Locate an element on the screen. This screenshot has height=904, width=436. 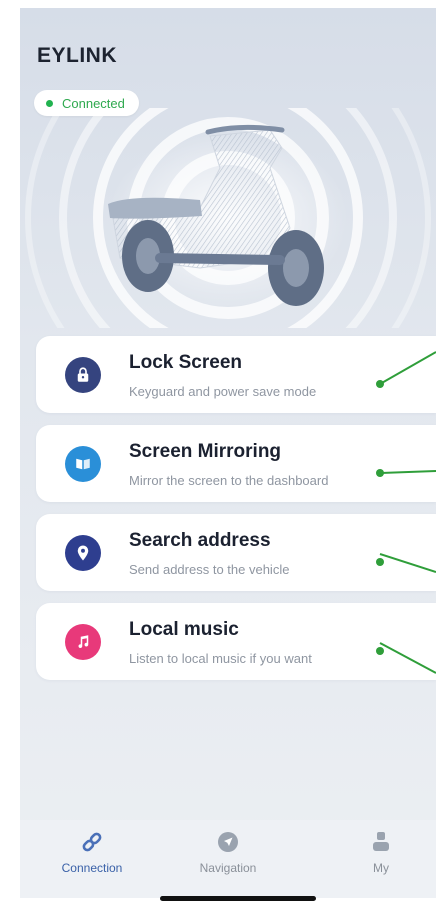
music-note-icon is located at coordinates (83, 642).